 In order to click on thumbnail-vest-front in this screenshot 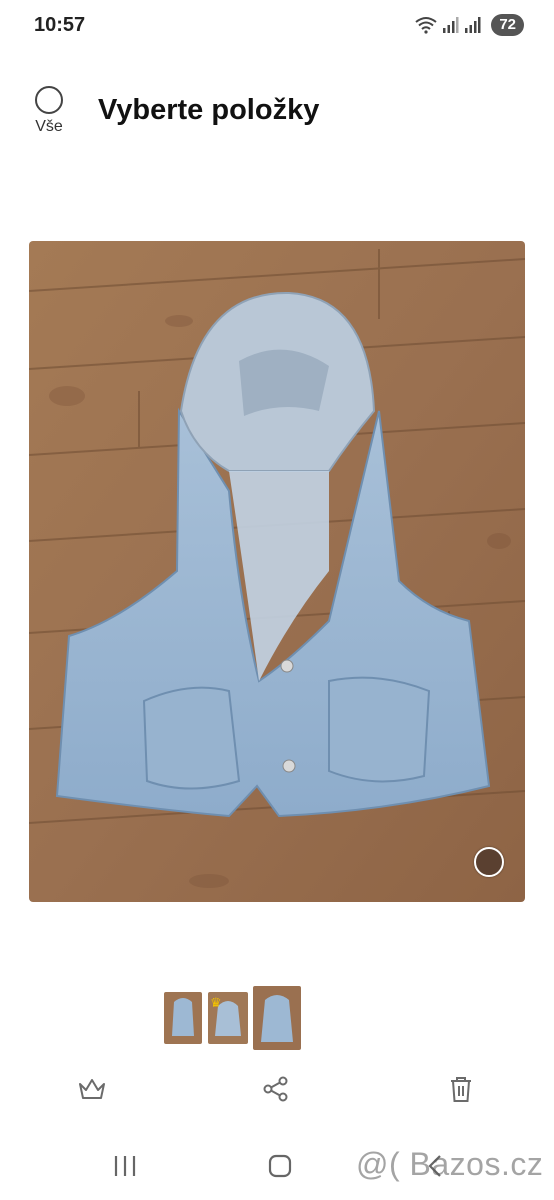, I will do `click(183, 1018)`.